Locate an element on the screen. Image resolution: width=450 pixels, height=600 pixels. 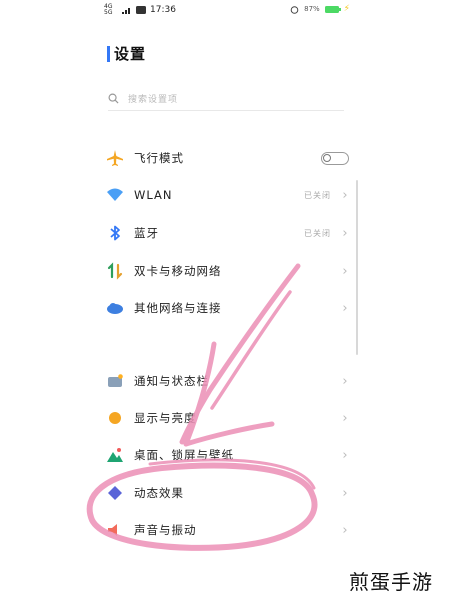
battery-icon is located at coordinates (332, 9).